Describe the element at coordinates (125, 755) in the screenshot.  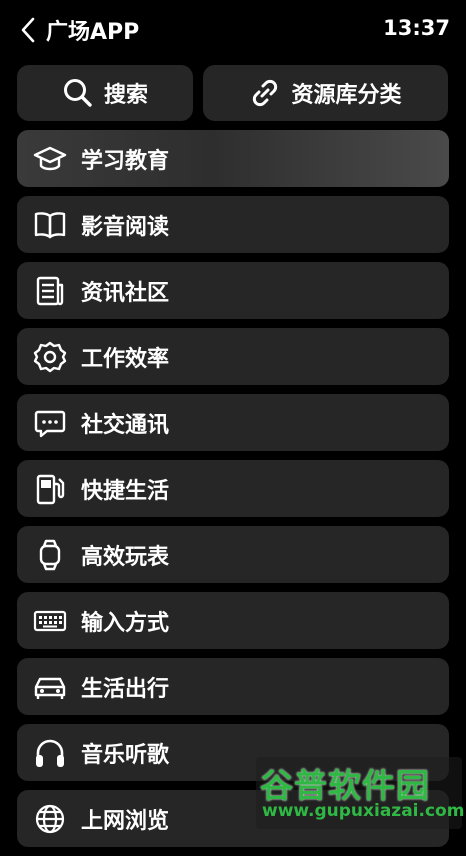
I see `category-label: 音乐听歌` at that location.